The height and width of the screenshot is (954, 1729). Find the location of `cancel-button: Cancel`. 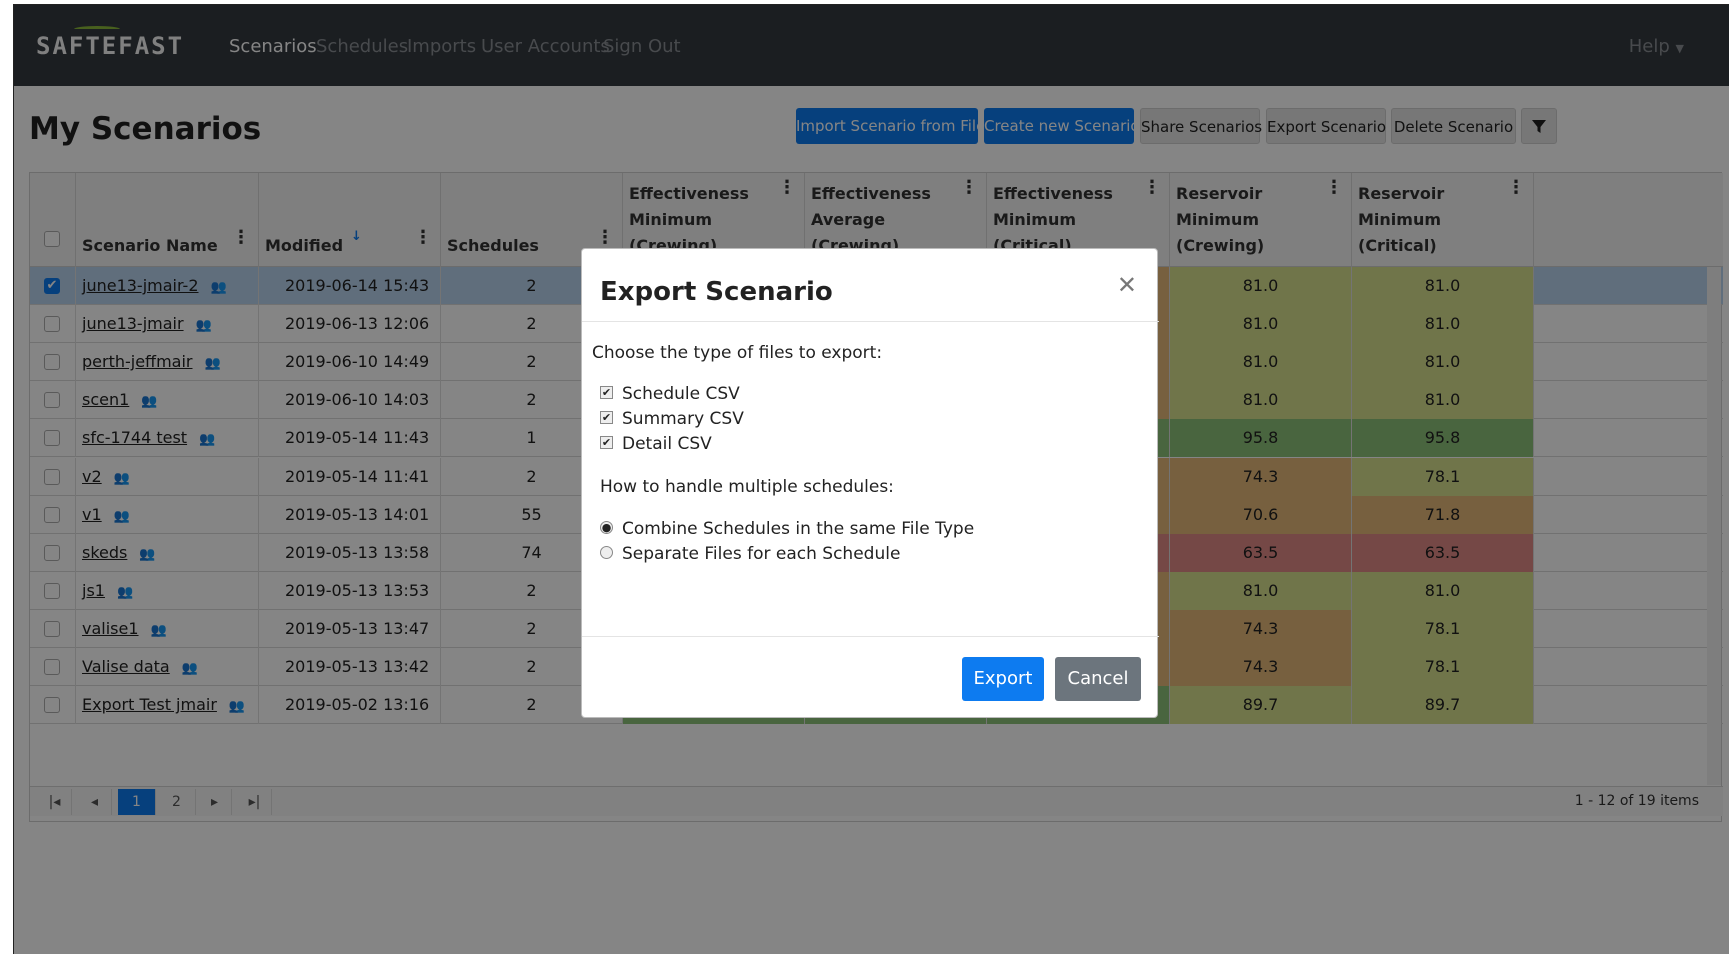

cancel-button: Cancel is located at coordinates (1098, 679).